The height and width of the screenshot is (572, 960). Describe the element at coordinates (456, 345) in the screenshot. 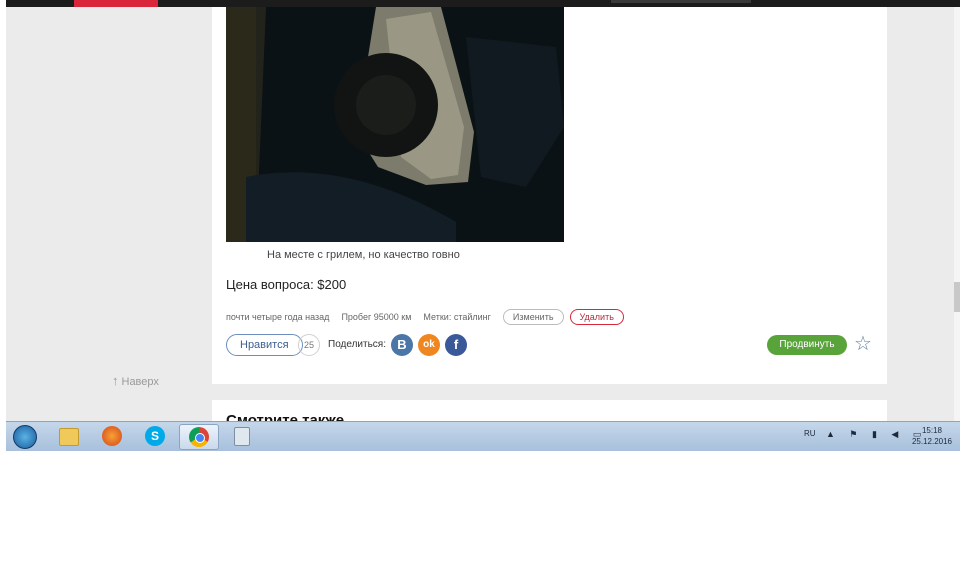

I see `facebook-share-icon: f` at that location.